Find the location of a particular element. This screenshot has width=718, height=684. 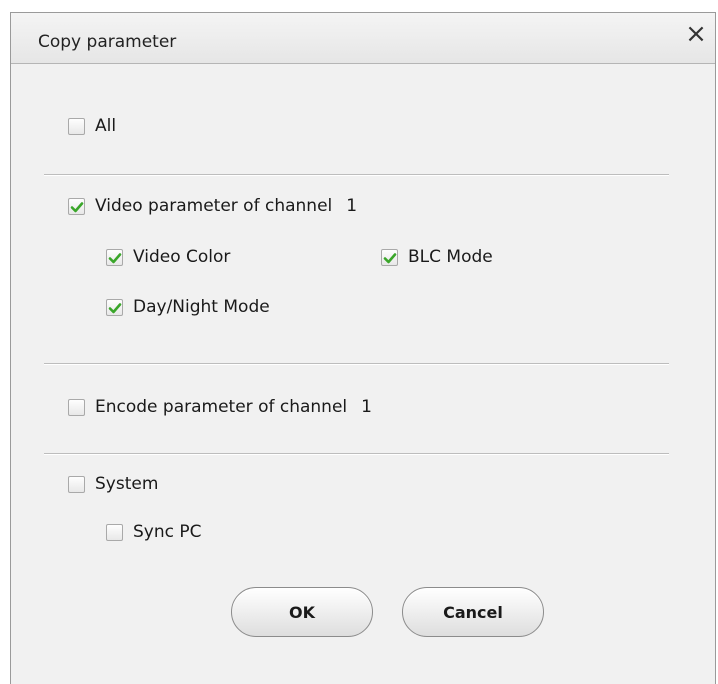

checkbox-video-parameter is located at coordinates (76, 206).